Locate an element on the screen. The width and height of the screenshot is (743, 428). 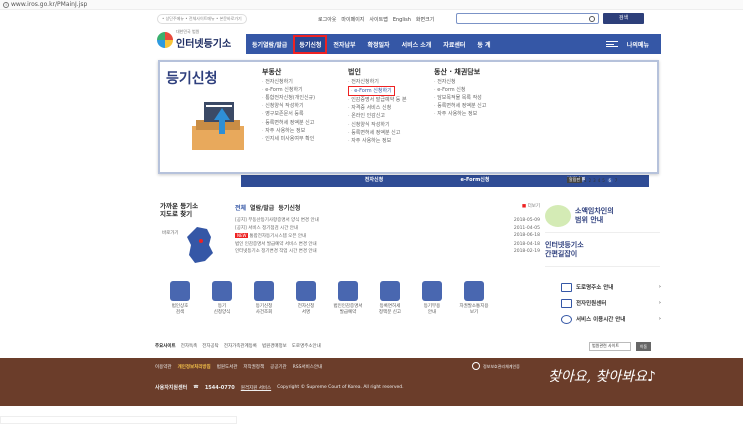
quick-label: 신청양식 is located at coordinates (222, 312).